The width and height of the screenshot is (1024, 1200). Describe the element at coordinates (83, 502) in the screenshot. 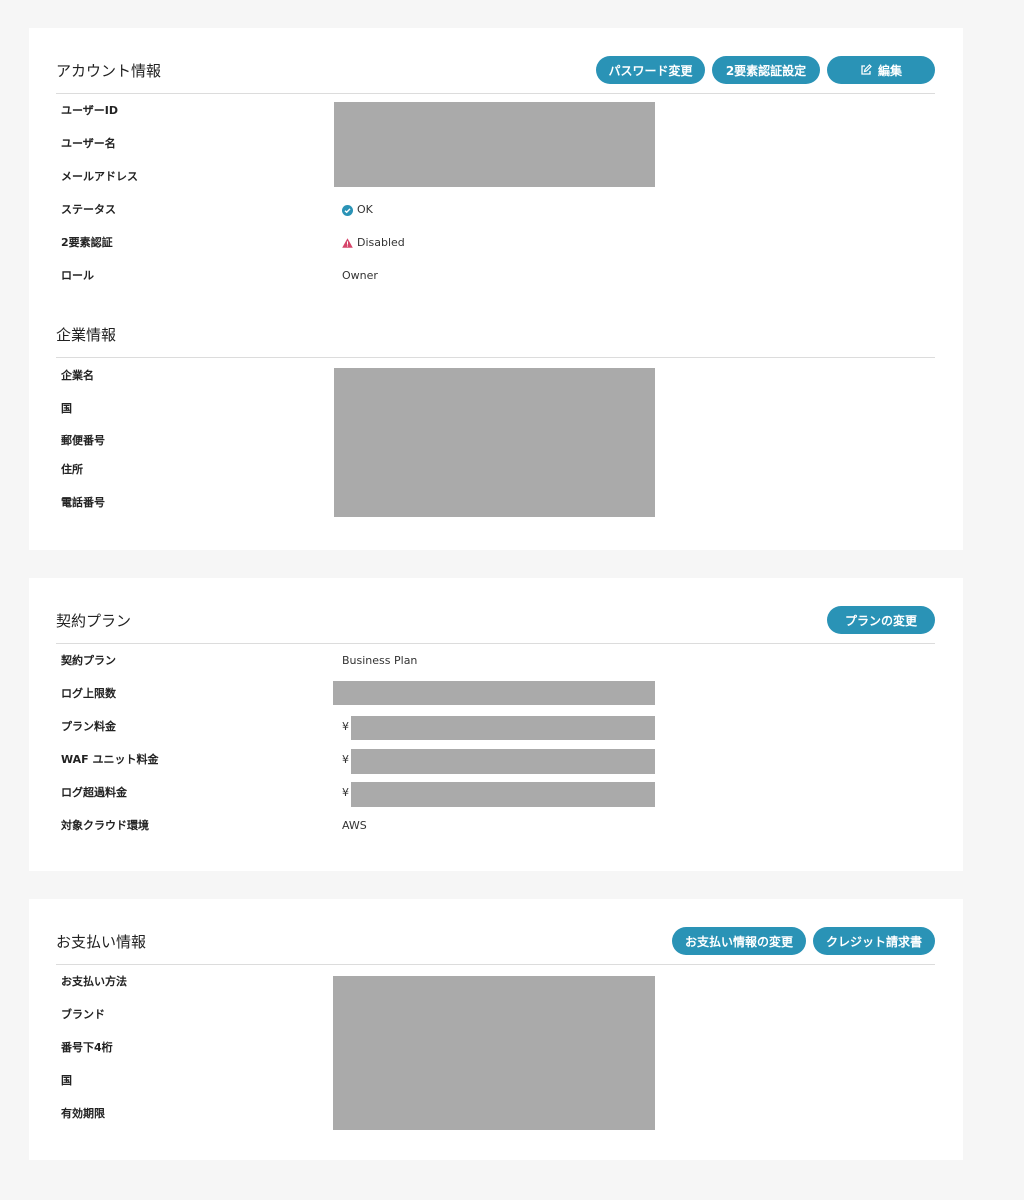

I see `phone-label: 電話番号` at that location.